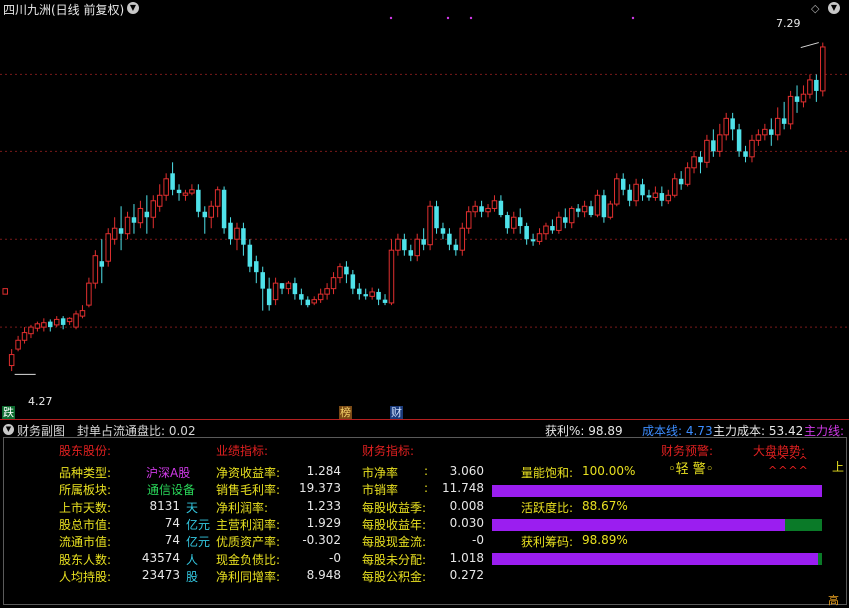  Describe the element at coordinates (85, 577) in the screenshot. I see `col1-label: 人均持股:` at that location.